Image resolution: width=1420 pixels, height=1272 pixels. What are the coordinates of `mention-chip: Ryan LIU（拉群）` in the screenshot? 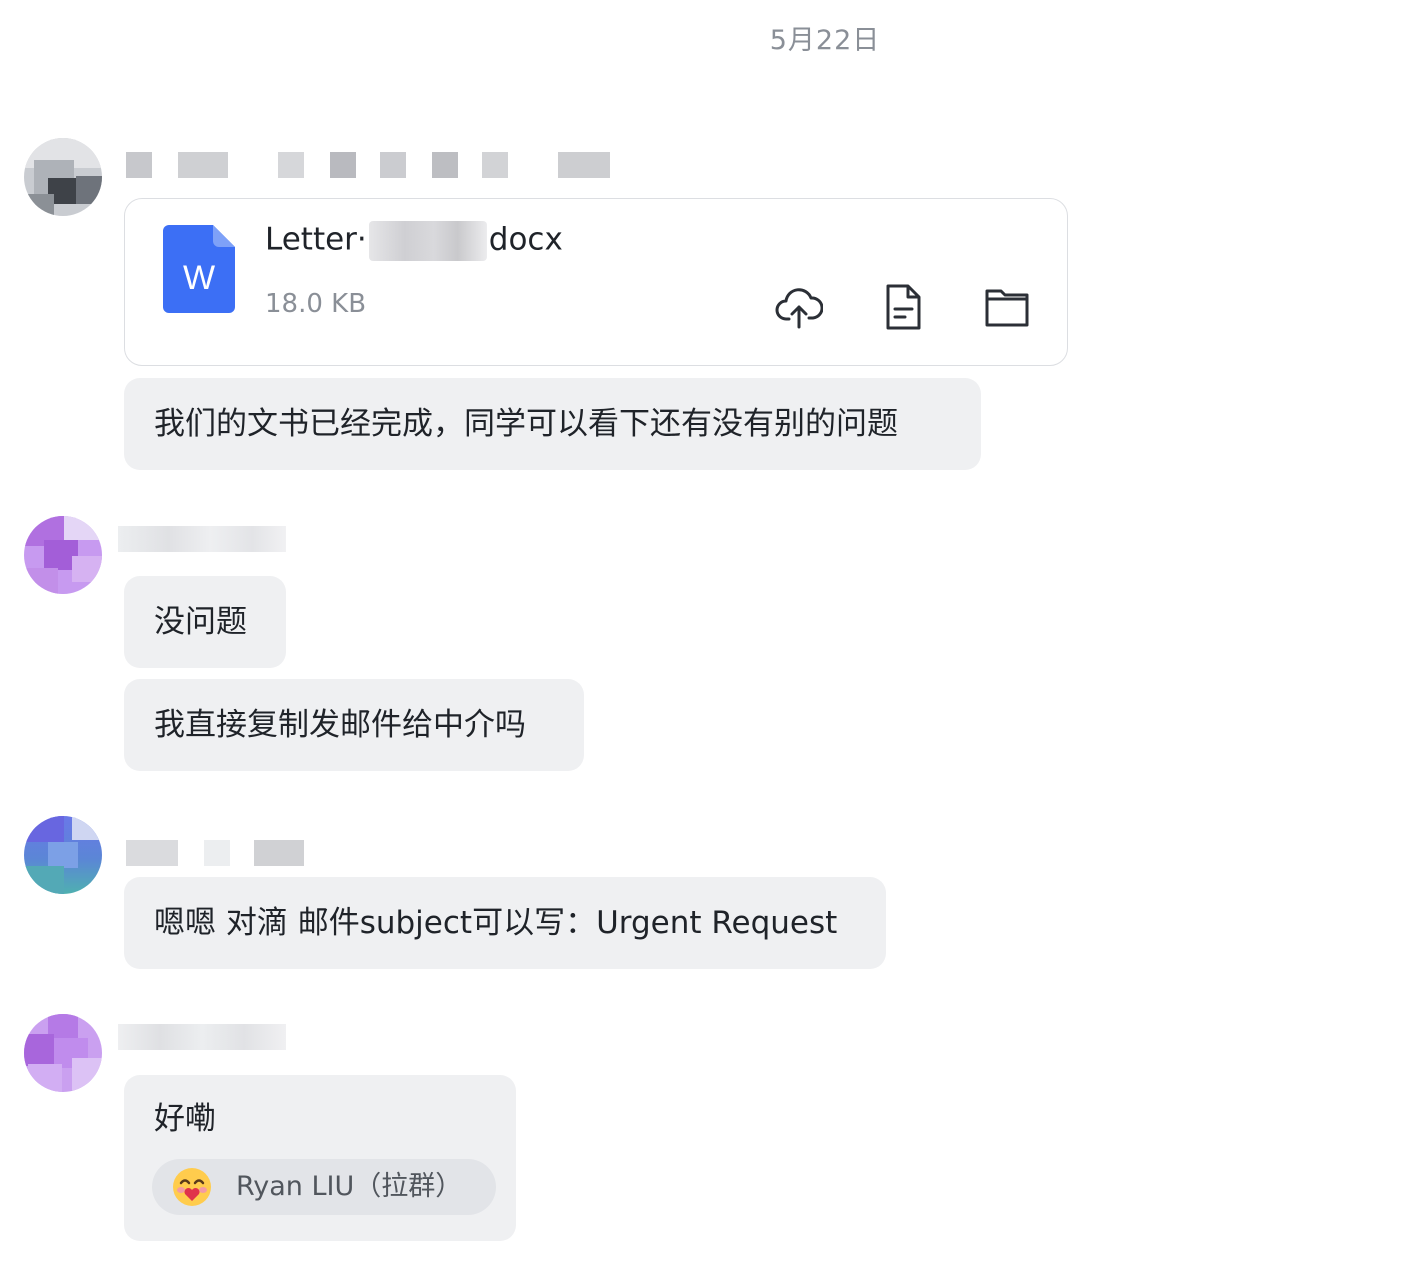 It's located at (324, 1187).